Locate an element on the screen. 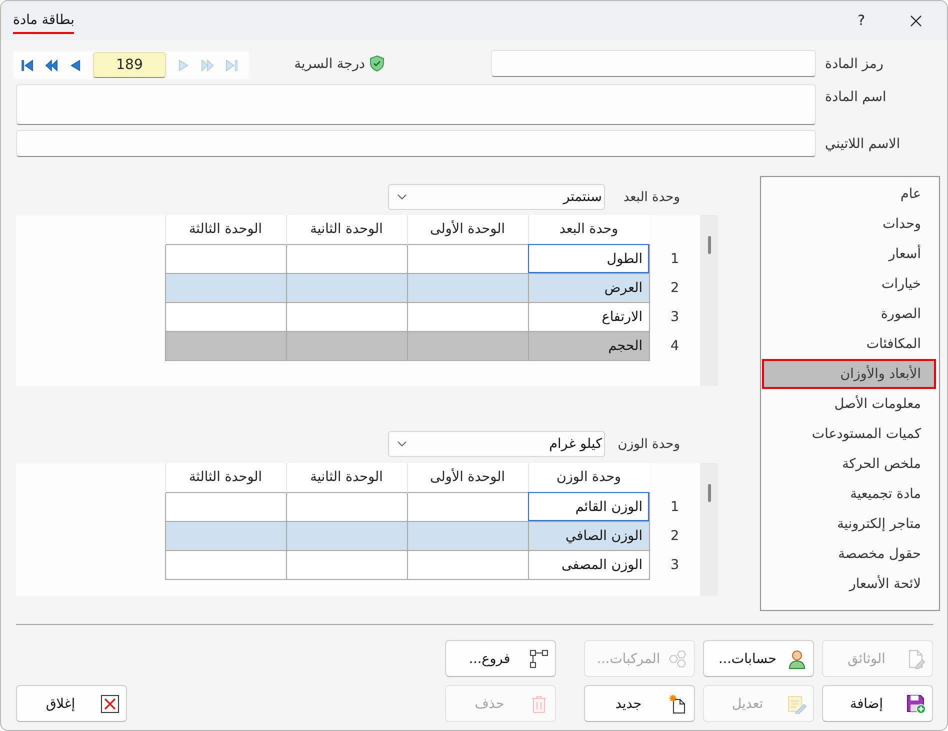  sidebar-item: عام is located at coordinates (849, 194).